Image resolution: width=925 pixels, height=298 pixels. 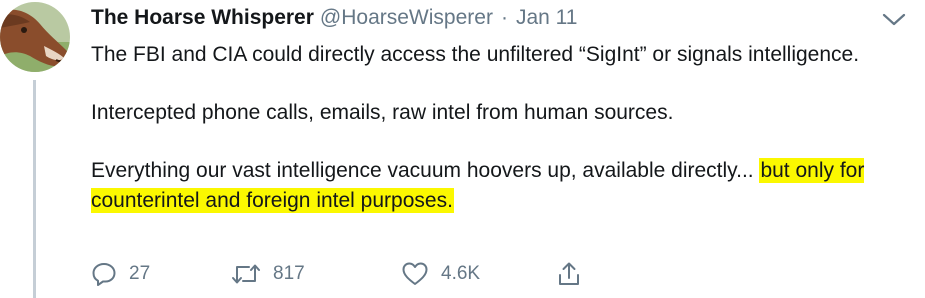 I want to click on reply-button: 27, so click(x=120, y=274).